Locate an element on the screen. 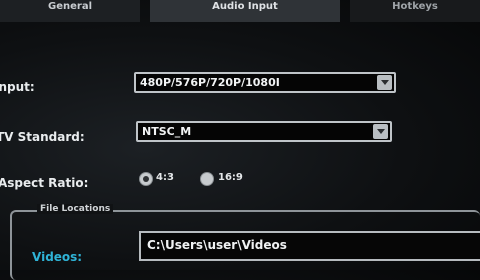  file-locations-legend: File Locations is located at coordinates (75, 209).